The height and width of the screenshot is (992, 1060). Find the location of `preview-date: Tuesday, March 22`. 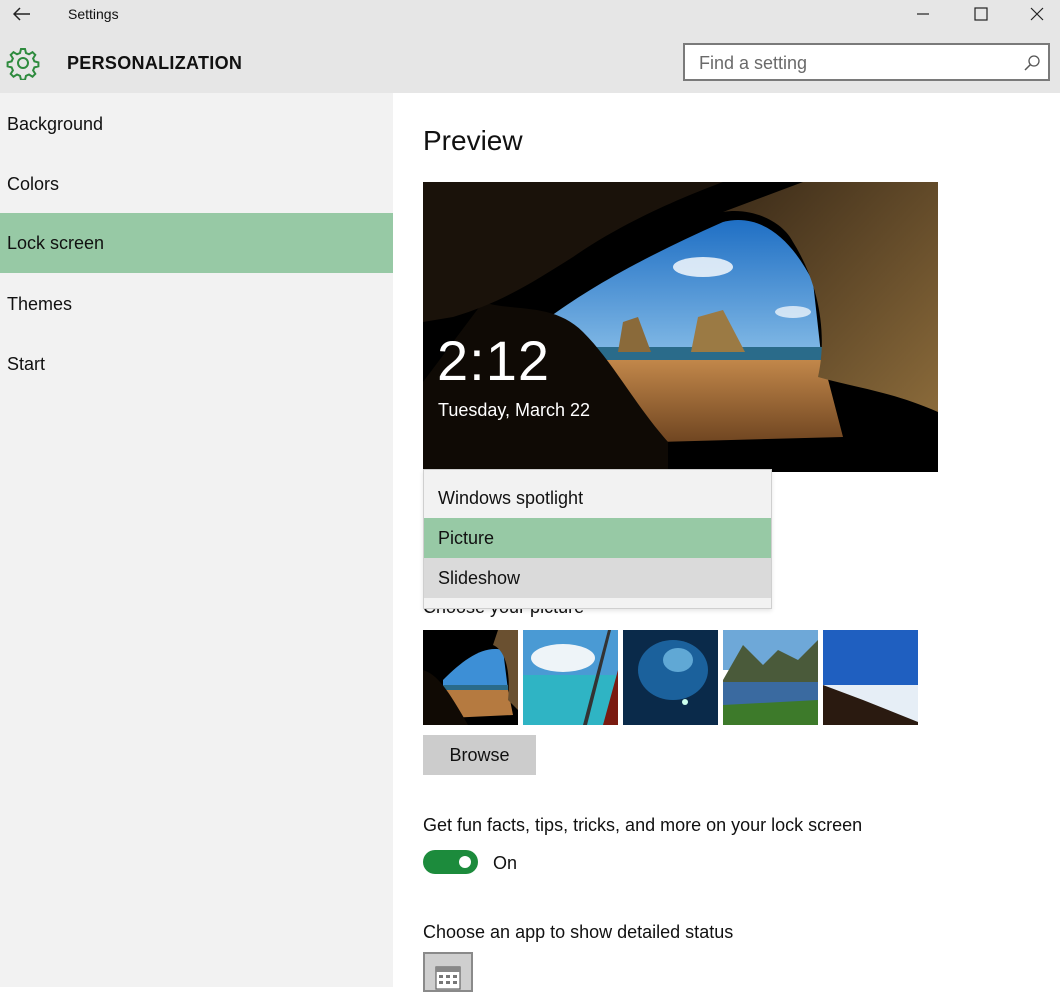

preview-date: Tuesday, March 22 is located at coordinates (514, 410).